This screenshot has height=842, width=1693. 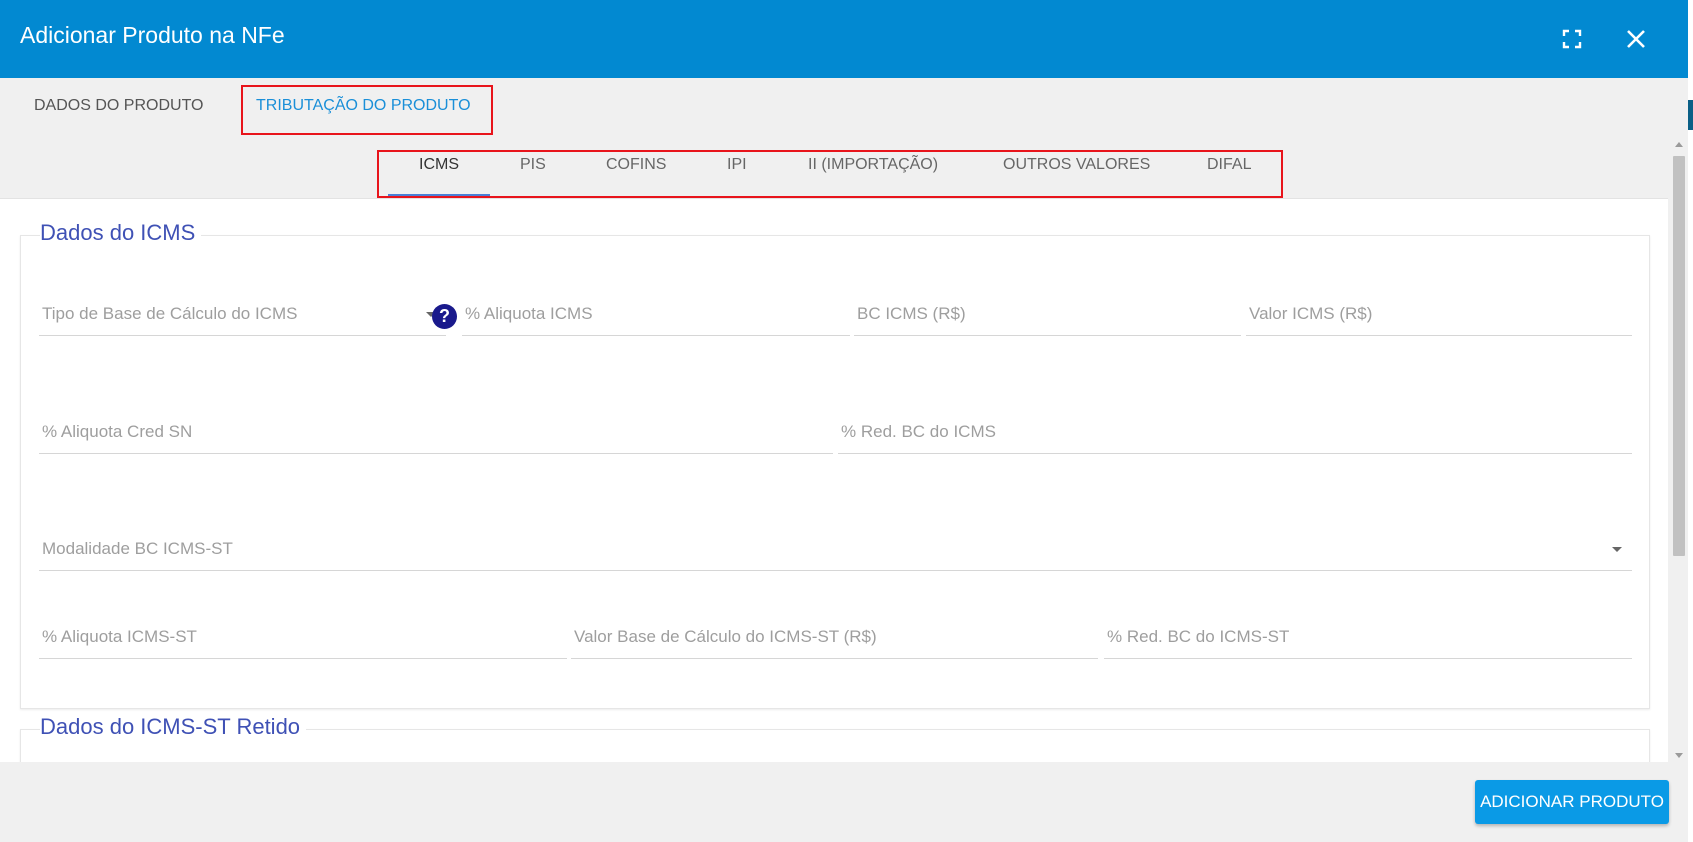 What do you see at coordinates (533, 165) in the screenshot?
I see `tab-pis: PIS` at bounding box center [533, 165].